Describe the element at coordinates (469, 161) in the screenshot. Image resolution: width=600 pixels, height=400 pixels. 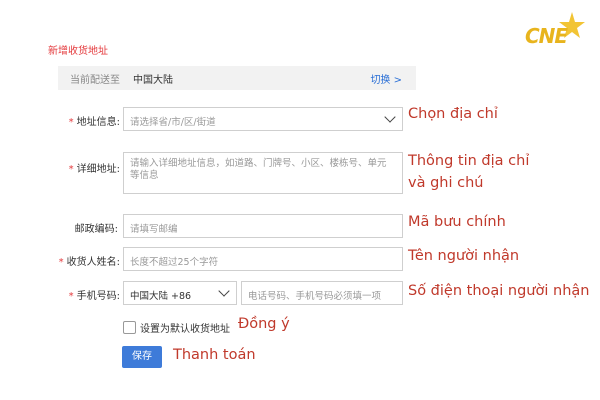
I see `annotation-detail-line1: Thông tin địa chỉ` at that location.